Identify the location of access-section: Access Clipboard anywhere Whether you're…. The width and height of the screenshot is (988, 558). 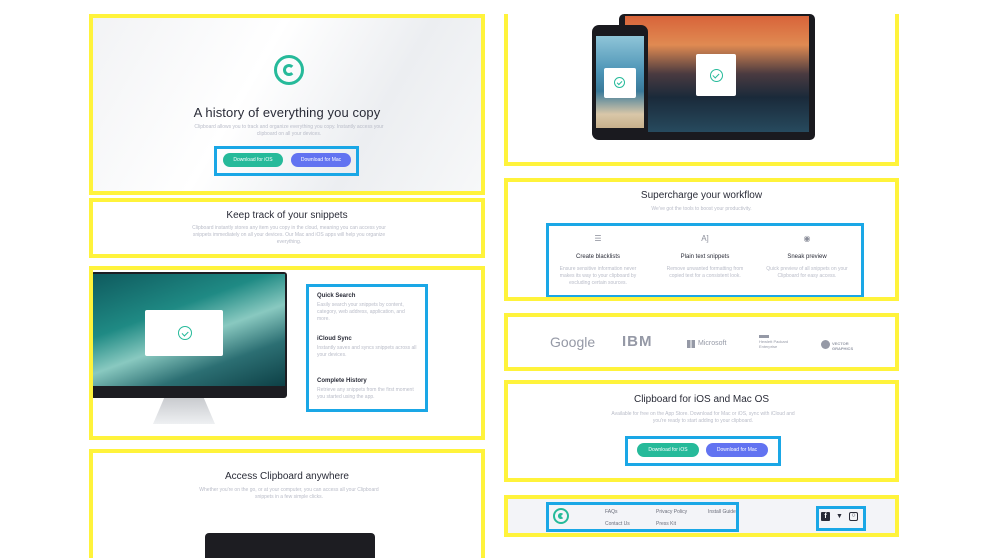
(287, 503).